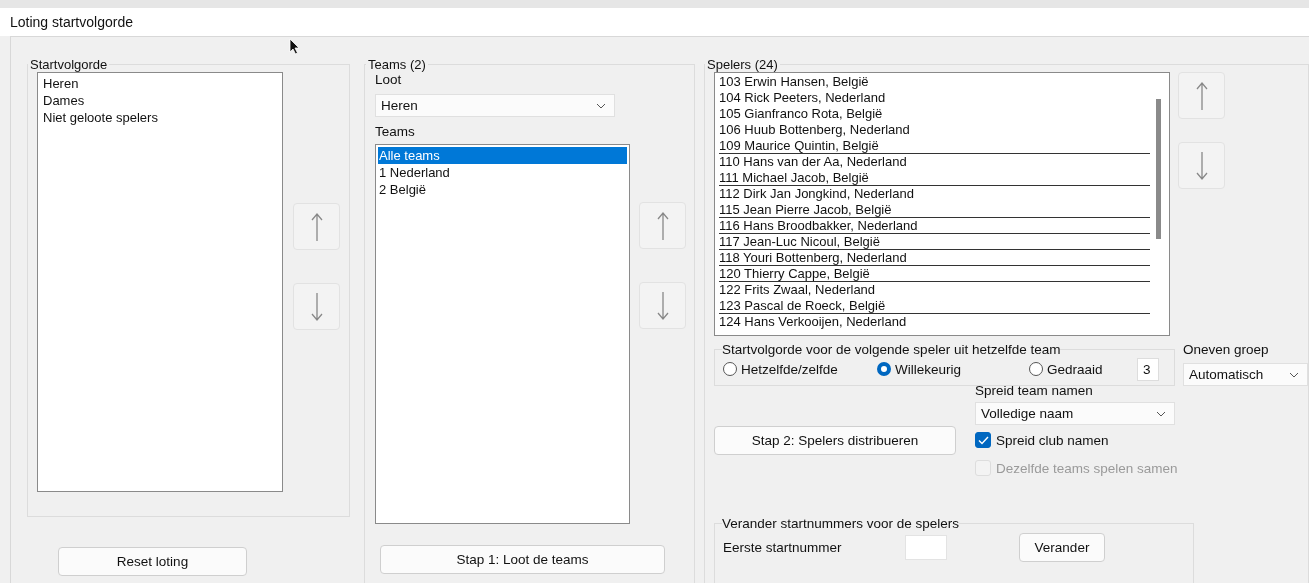  I want to click on group-title: Teams (2), so click(397, 64).